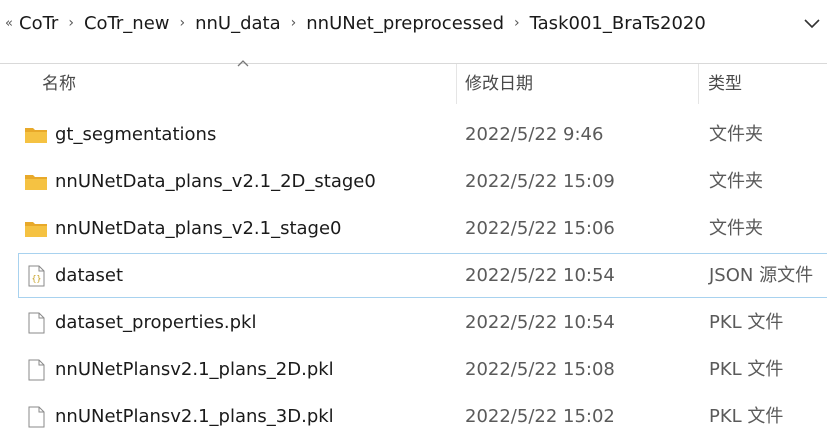  What do you see at coordinates (725, 84) in the screenshot?
I see `column-header-type: 类型` at bounding box center [725, 84].